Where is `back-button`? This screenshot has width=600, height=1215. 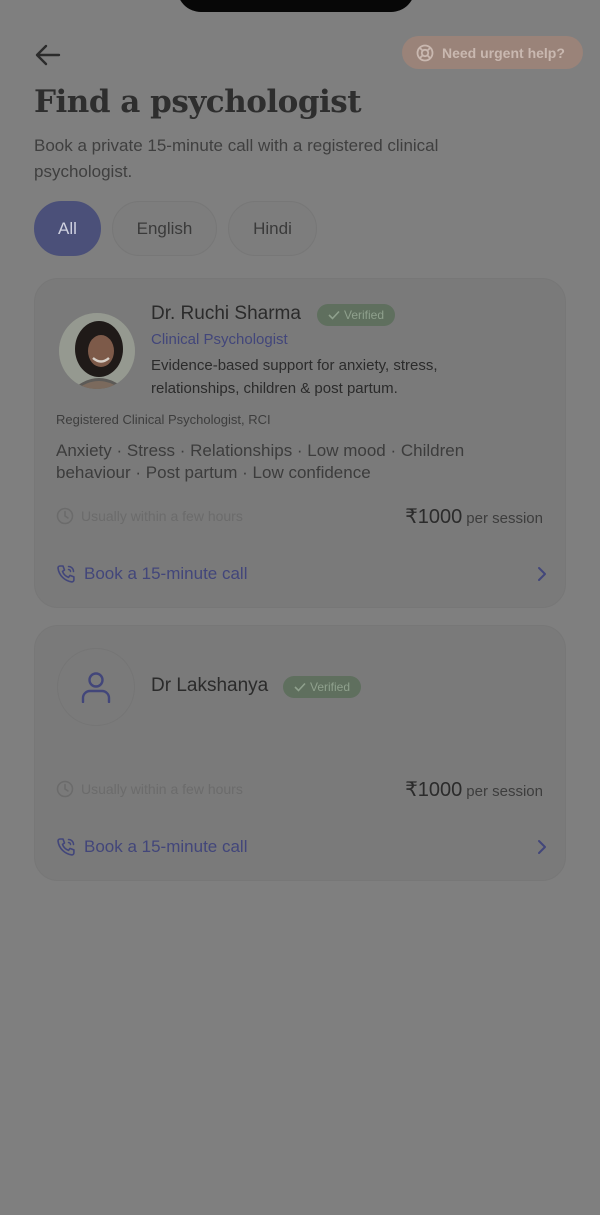
back-button is located at coordinates (48, 55).